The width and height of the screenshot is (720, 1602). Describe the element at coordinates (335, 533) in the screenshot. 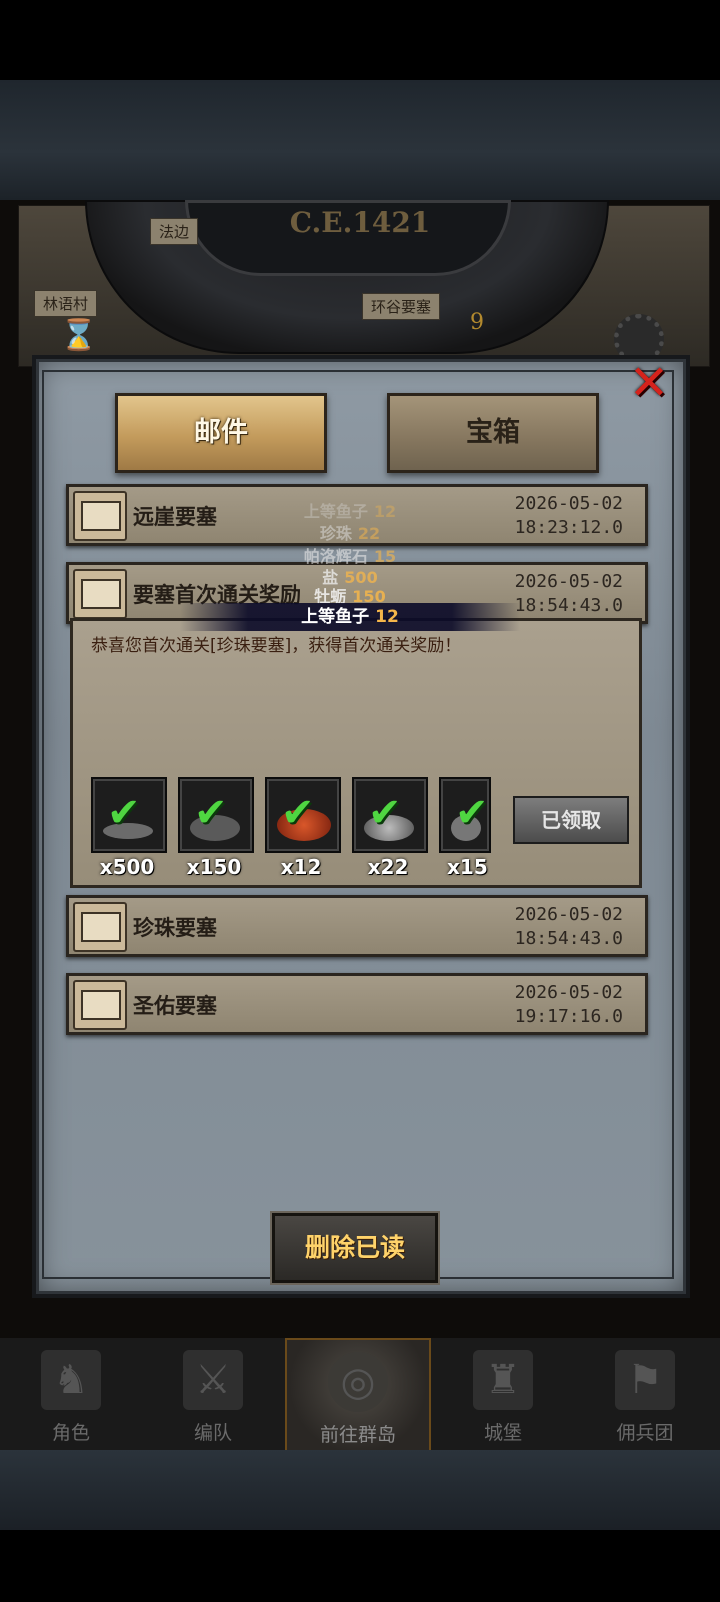

I see `reward-popup-name: 珍珠` at that location.